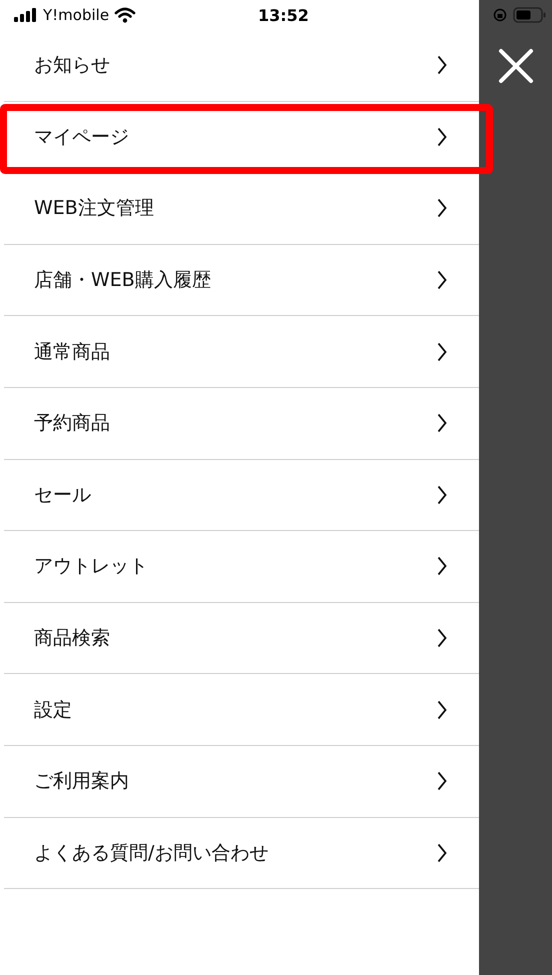  Describe the element at coordinates (53, 710) in the screenshot. I see `menu-item-label: 設定` at that location.